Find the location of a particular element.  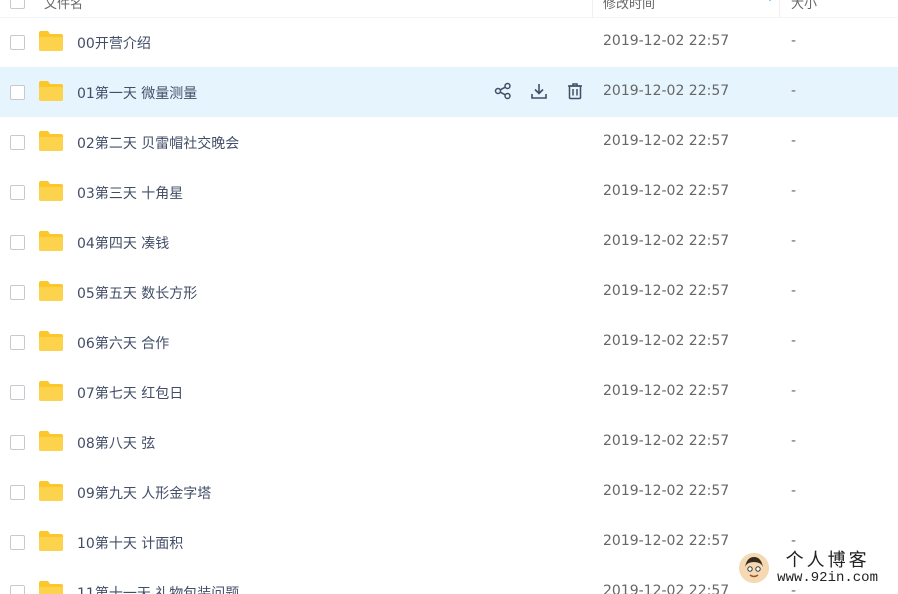

column-header-name: 文件名 is located at coordinates (63, 6).